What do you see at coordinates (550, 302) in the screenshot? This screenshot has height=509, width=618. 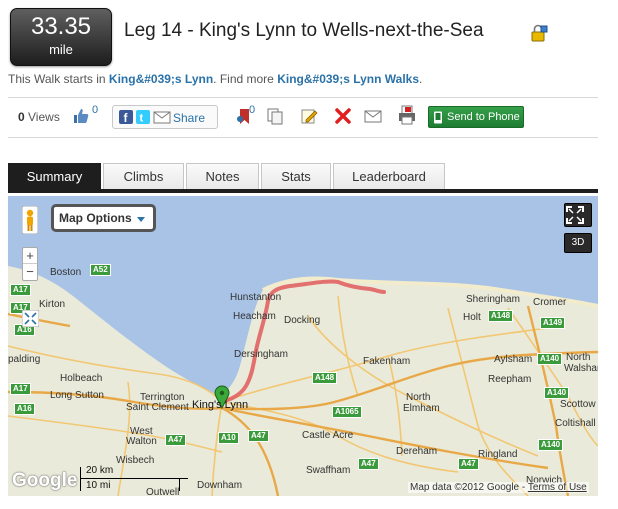 I see `place-label: Cromer` at bounding box center [550, 302].